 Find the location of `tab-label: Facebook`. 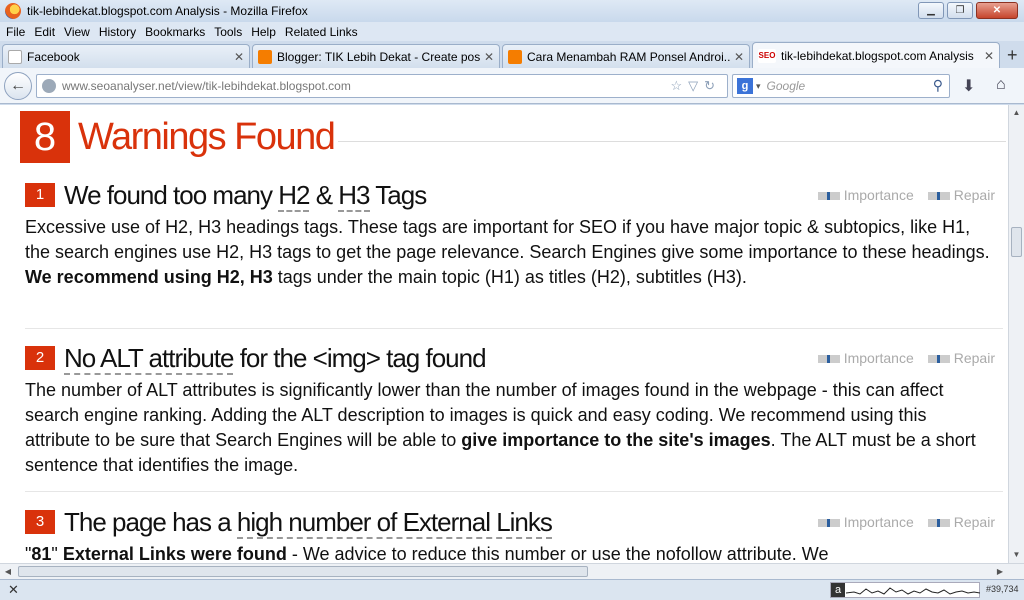

tab-label: Facebook is located at coordinates (53, 56).